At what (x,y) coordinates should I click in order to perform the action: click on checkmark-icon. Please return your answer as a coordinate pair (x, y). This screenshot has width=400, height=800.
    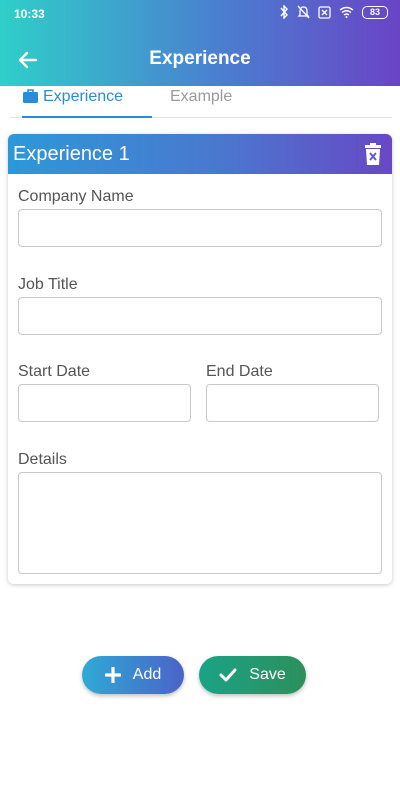
    Looking at the image, I should click on (228, 675).